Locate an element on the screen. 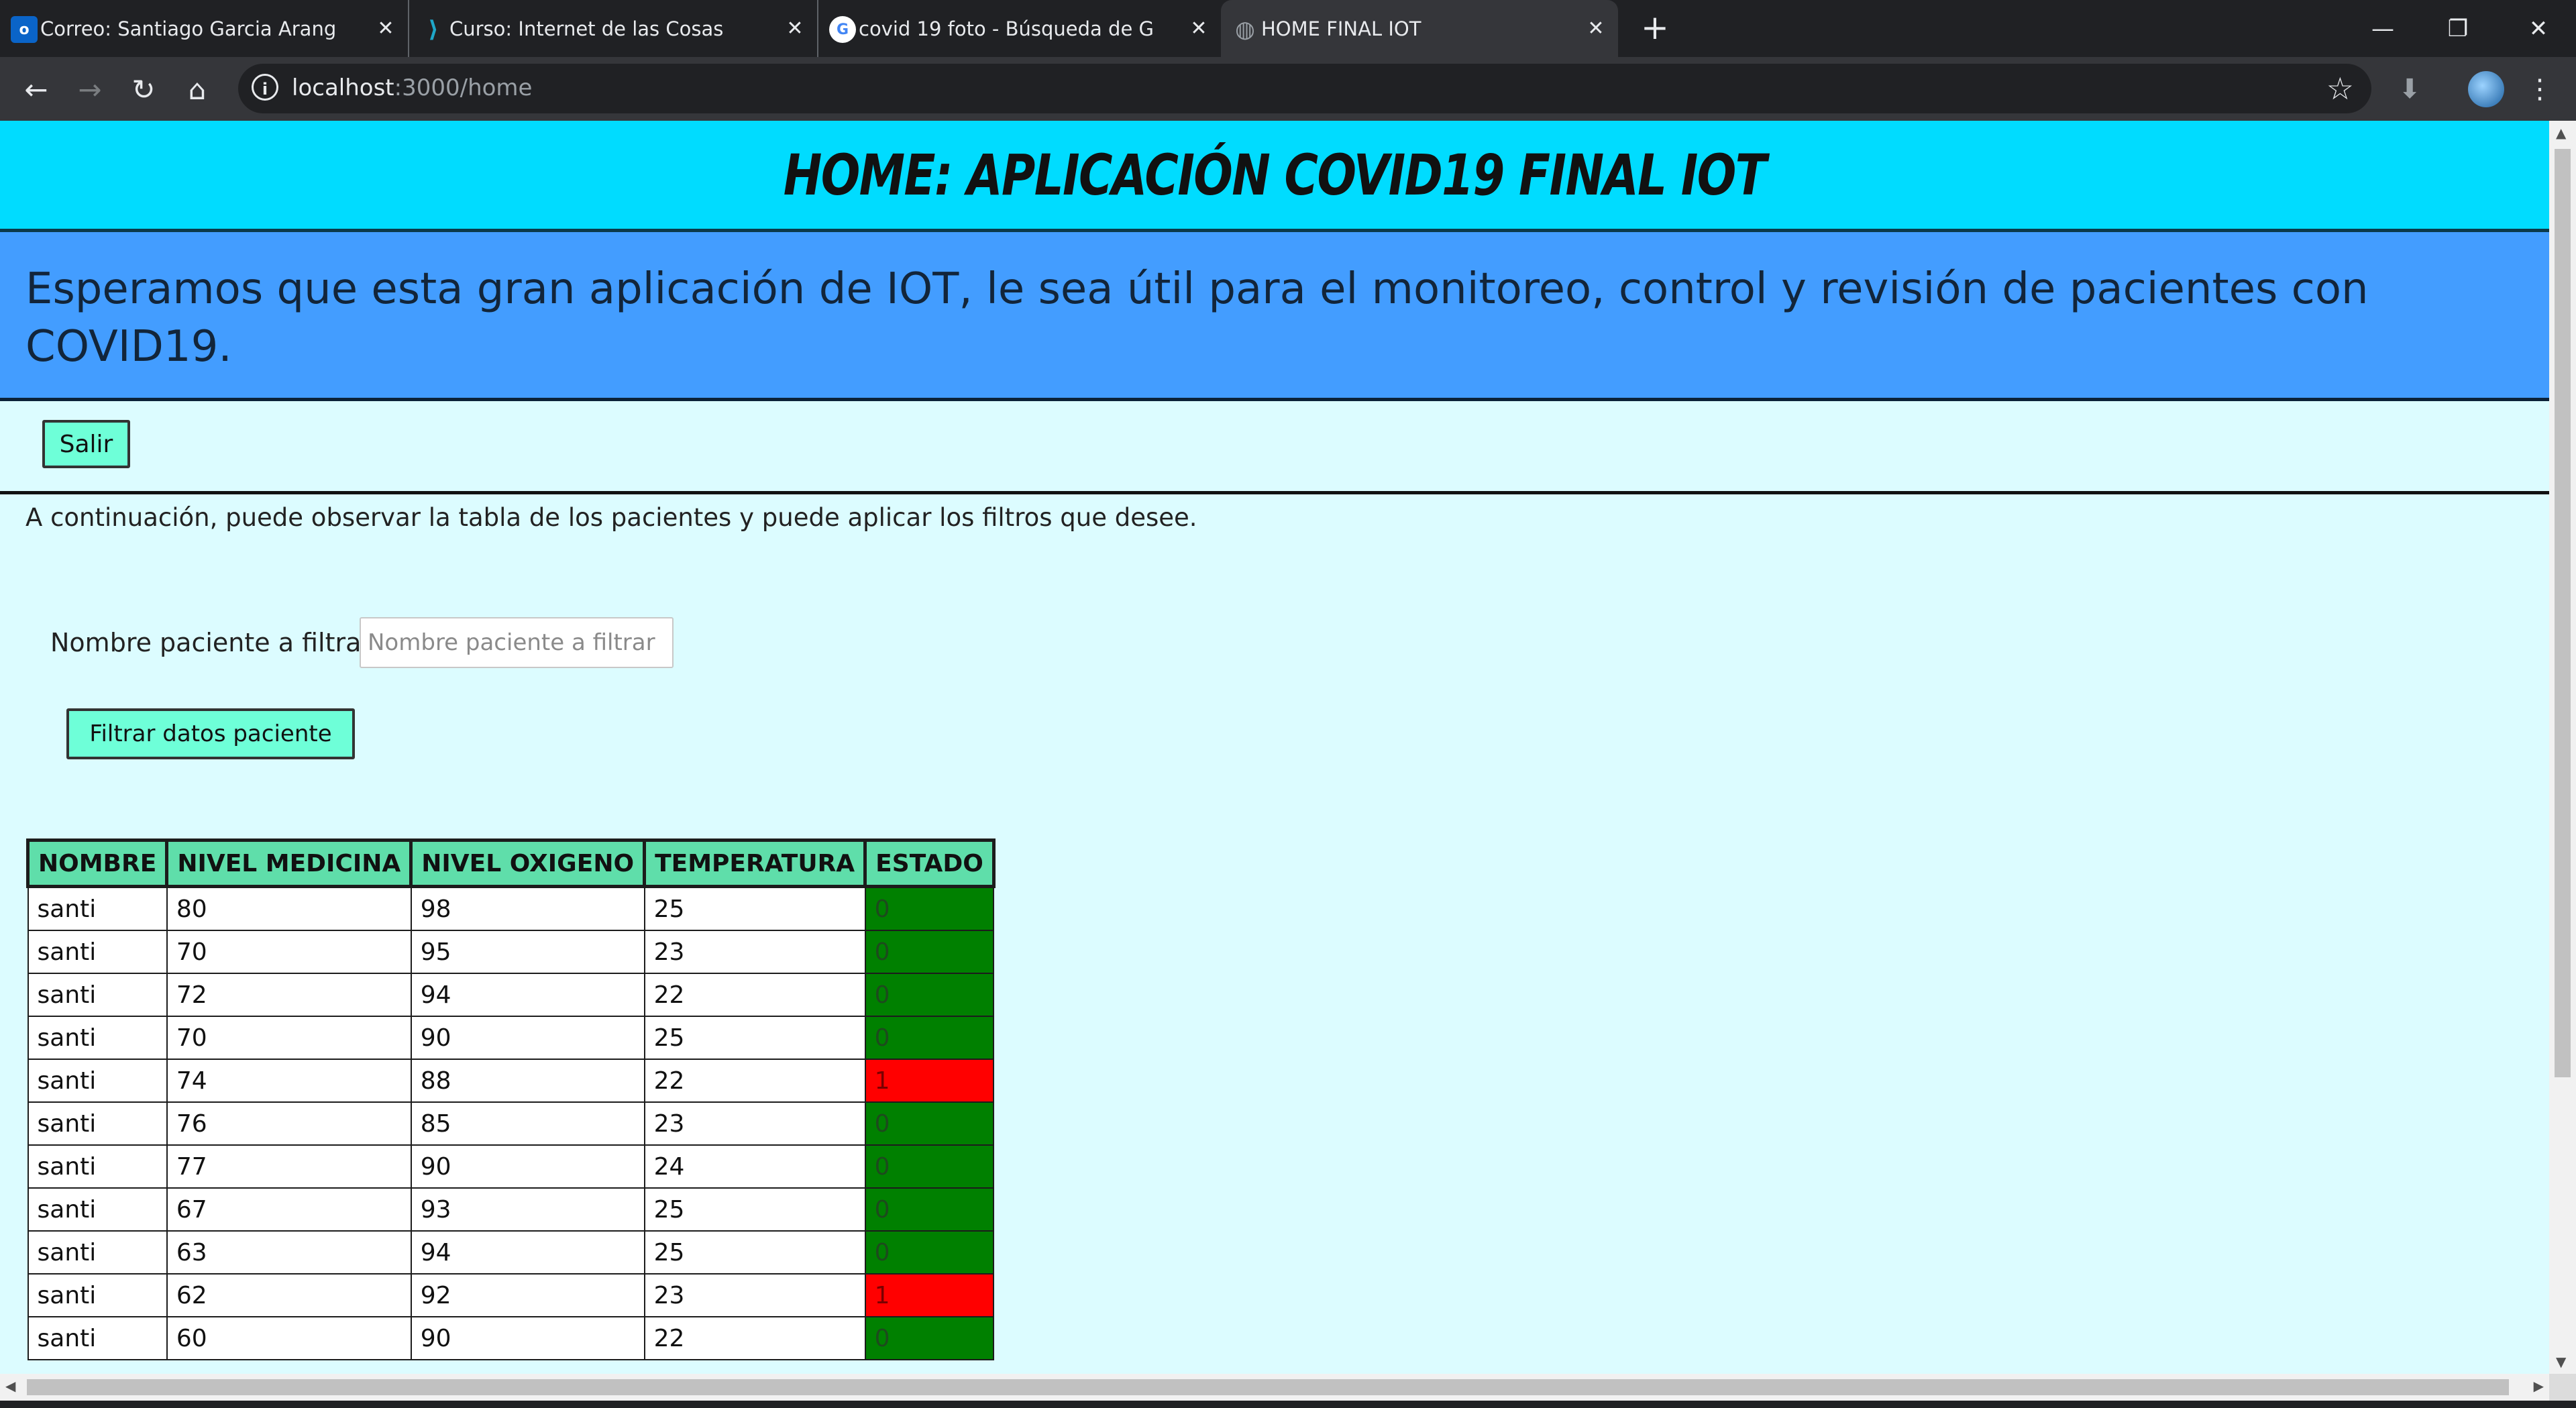  avatar is located at coordinates (2486, 89).